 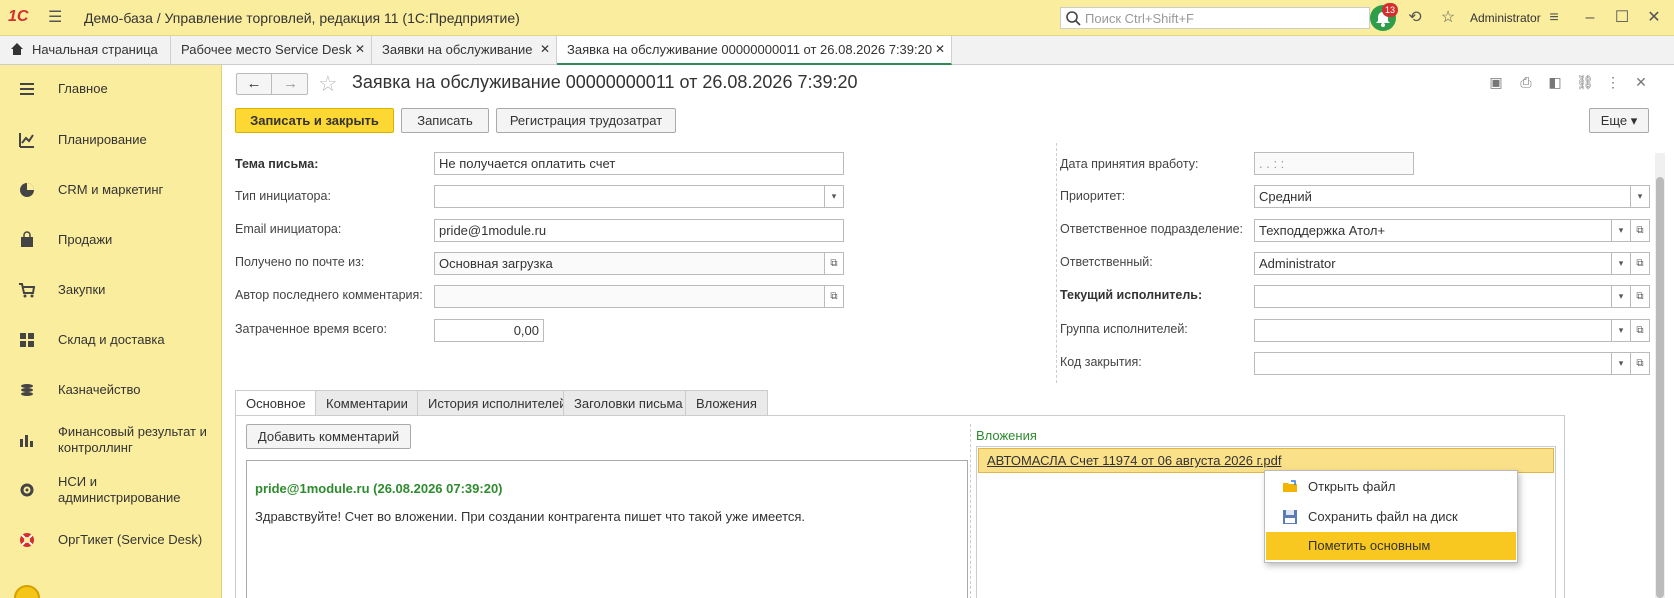 What do you see at coordinates (132, 439) in the screenshot?
I see `sidebar-item-label: Финансовый результат и контроллинг` at bounding box center [132, 439].